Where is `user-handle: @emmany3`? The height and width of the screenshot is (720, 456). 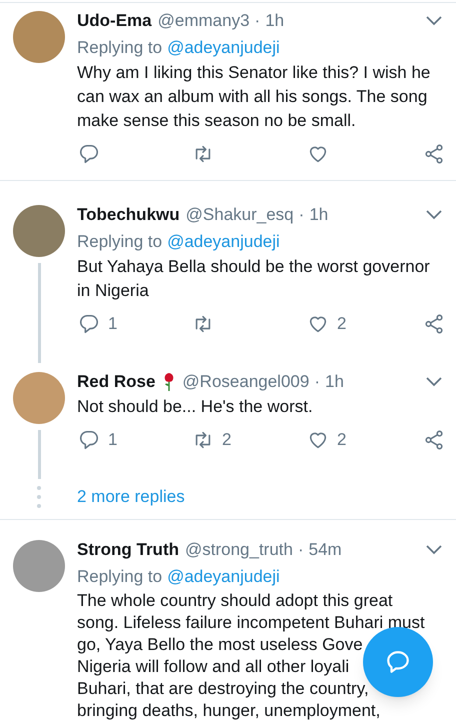
user-handle: @emmany3 is located at coordinates (204, 21).